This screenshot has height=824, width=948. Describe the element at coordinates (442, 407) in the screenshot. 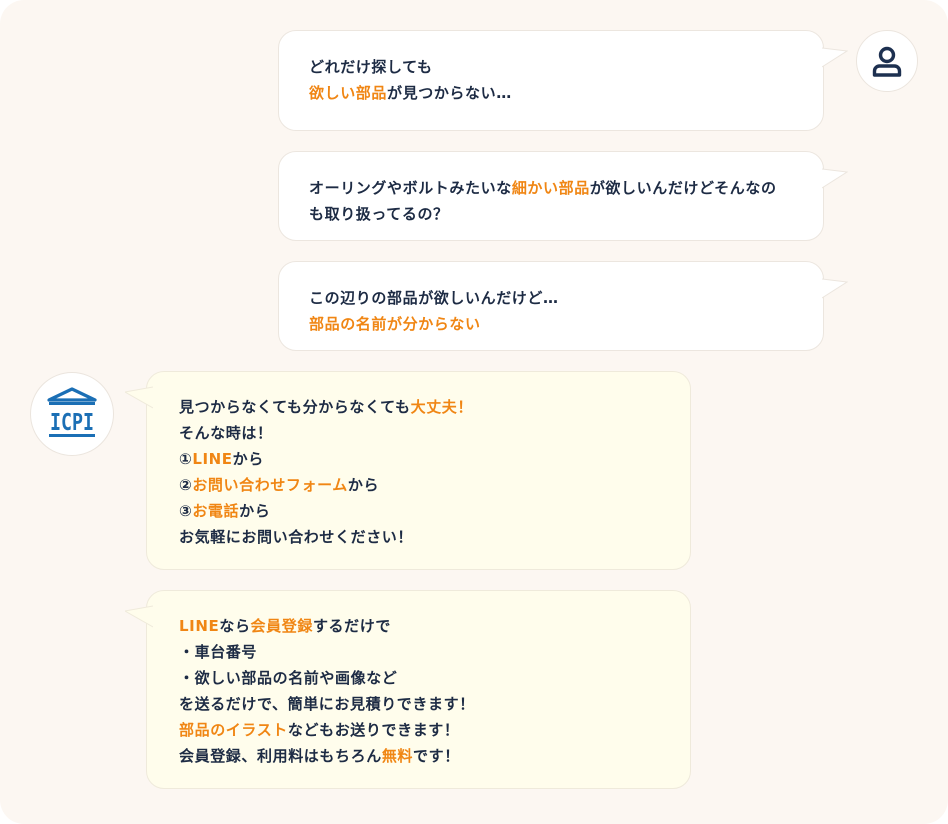

I see `highlight-text: 大丈夫！` at that location.